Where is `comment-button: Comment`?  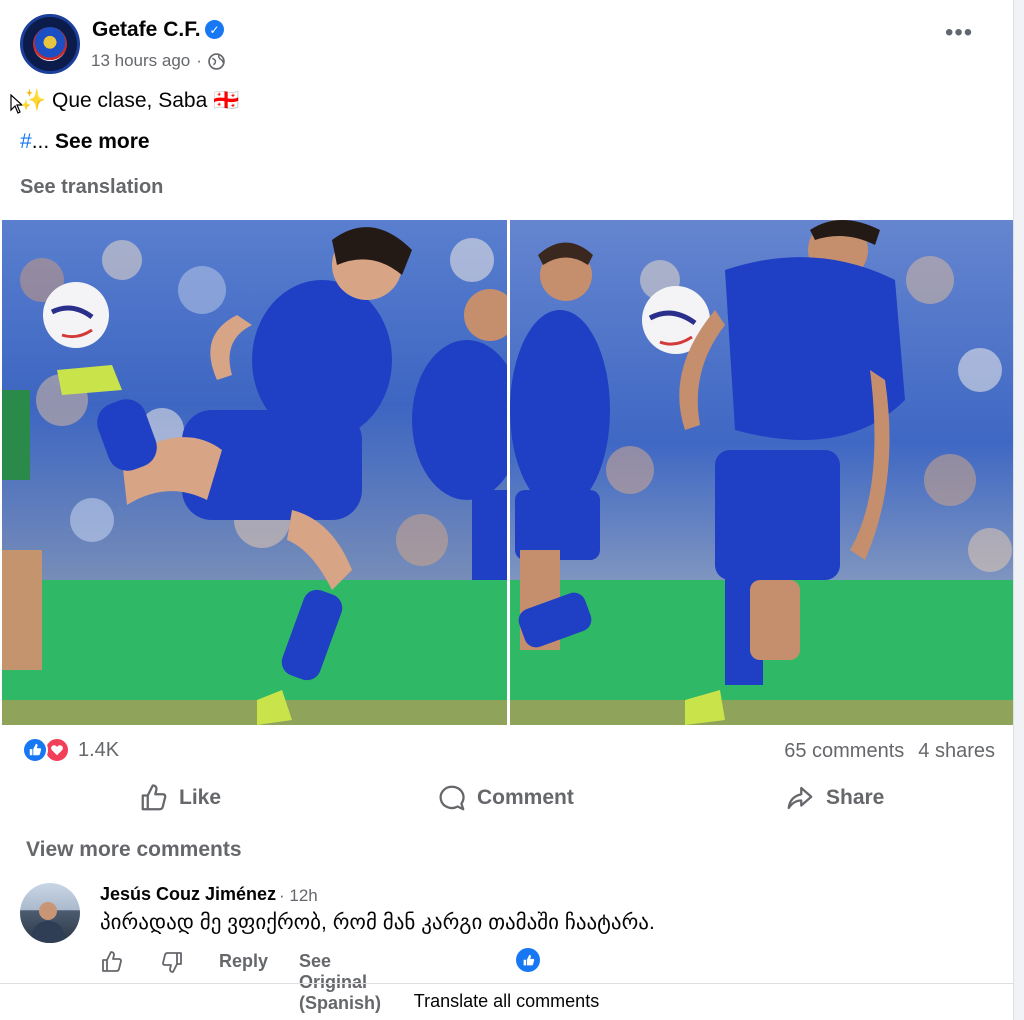
comment-button: Comment is located at coordinates (505, 798).